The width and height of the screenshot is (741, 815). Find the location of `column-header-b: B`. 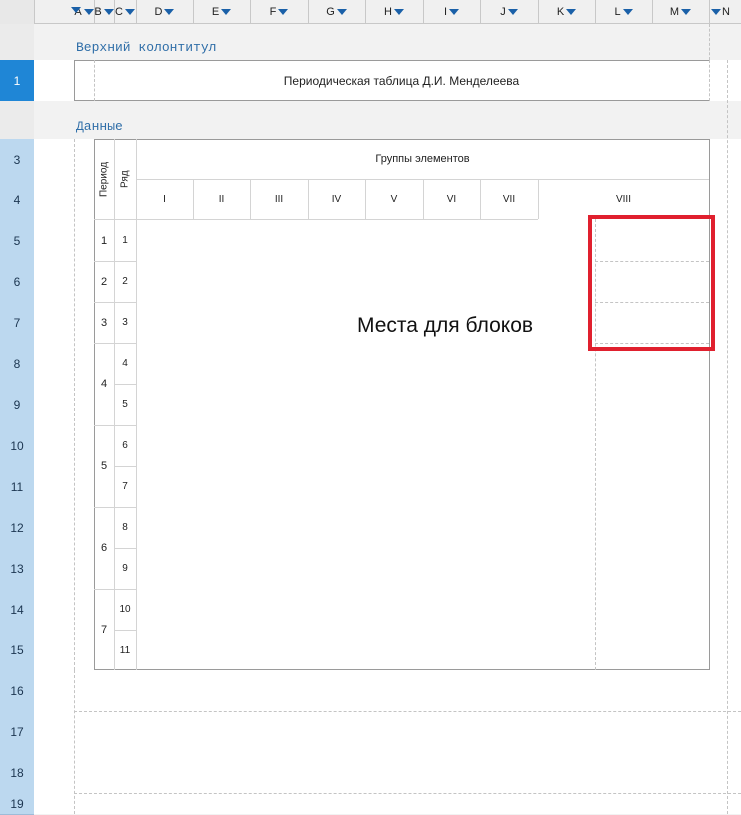

column-header-b: B is located at coordinates (104, 12).